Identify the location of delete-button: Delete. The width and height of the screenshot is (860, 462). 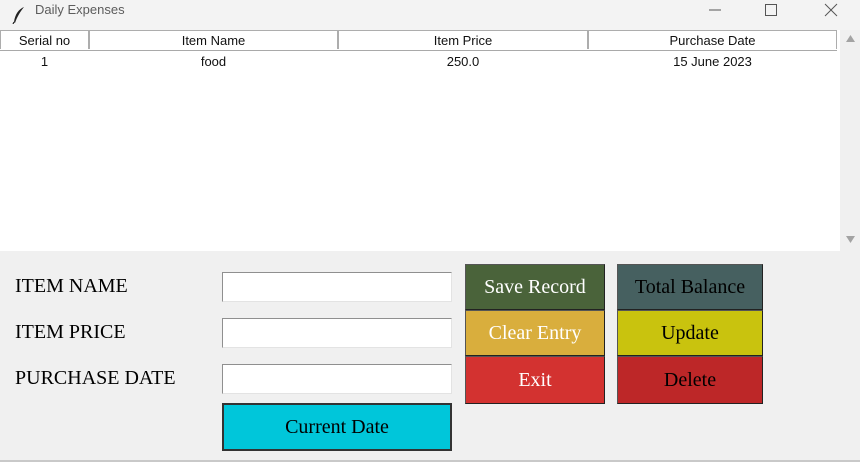
(690, 380).